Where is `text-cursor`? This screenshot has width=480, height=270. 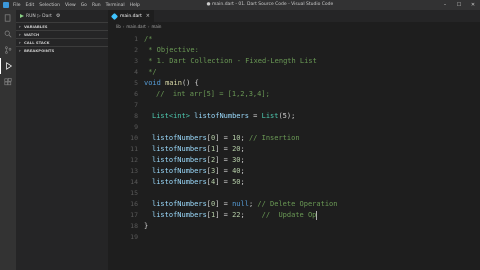
text-cursor is located at coordinates (317, 215).